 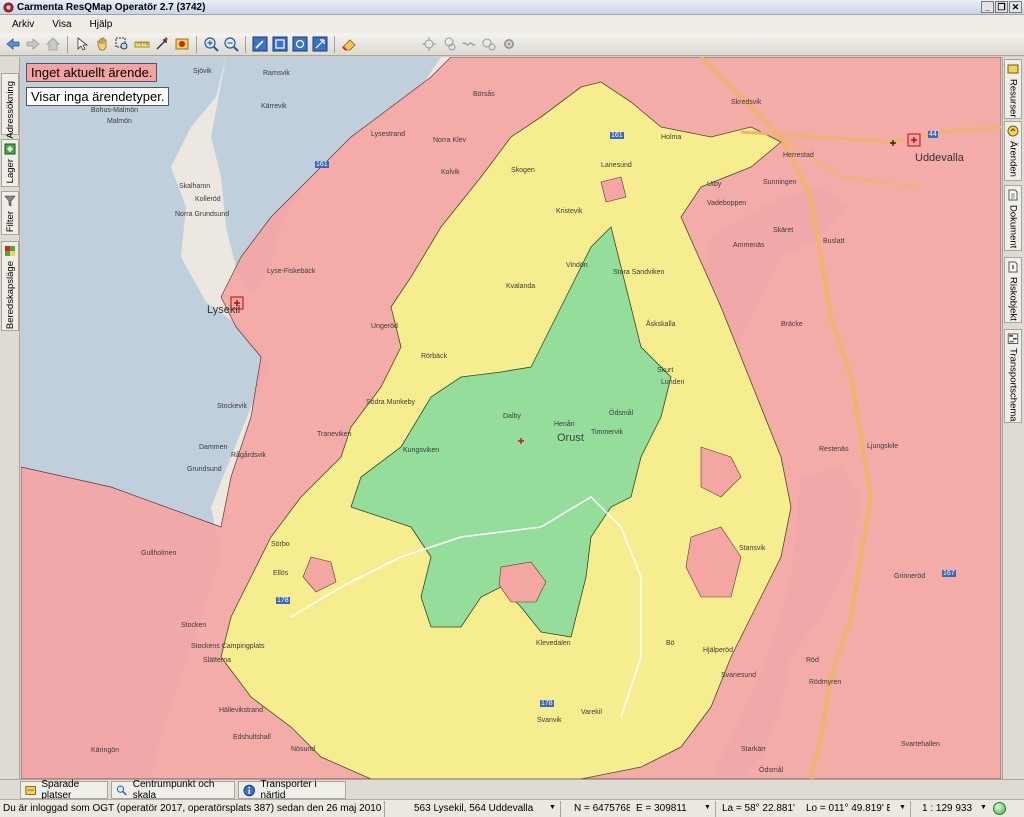 What do you see at coordinates (276, 73) in the screenshot?
I see `map-label: Ramsvik` at bounding box center [276, 73].